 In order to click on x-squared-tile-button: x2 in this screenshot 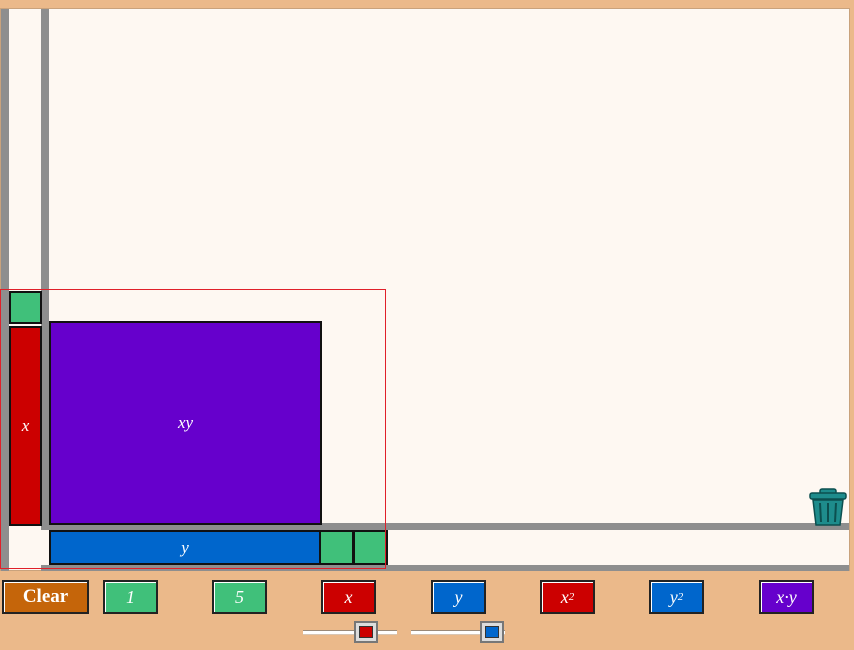, I will do `click(567, 597)`.